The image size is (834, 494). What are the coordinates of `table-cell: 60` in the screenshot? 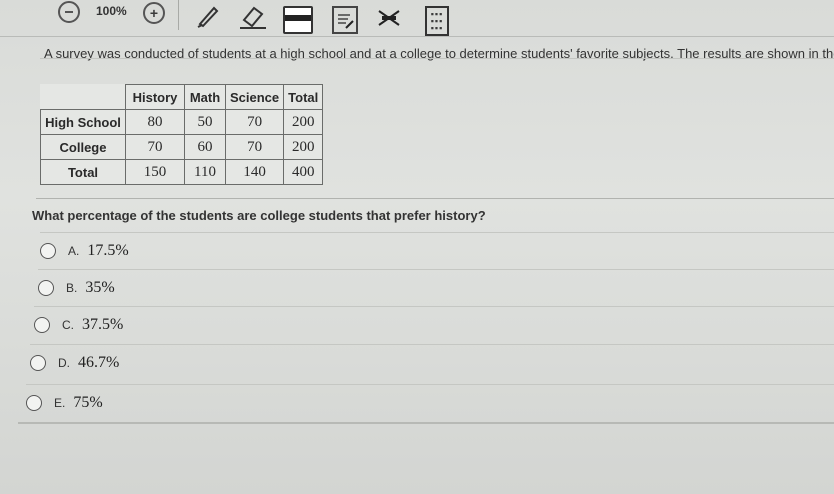 It's located at (205, 147).